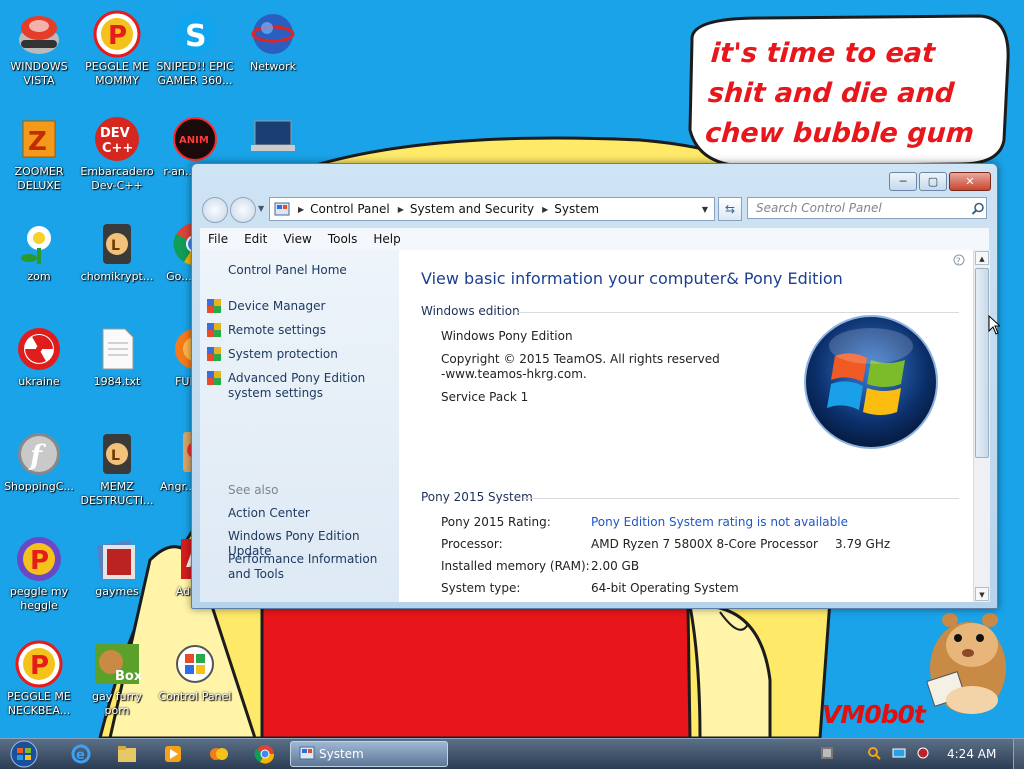  Describe the element at coordinates (39, 357) in the screenshot. I see `desktop-icon-ukraine: ukraine` at that location.